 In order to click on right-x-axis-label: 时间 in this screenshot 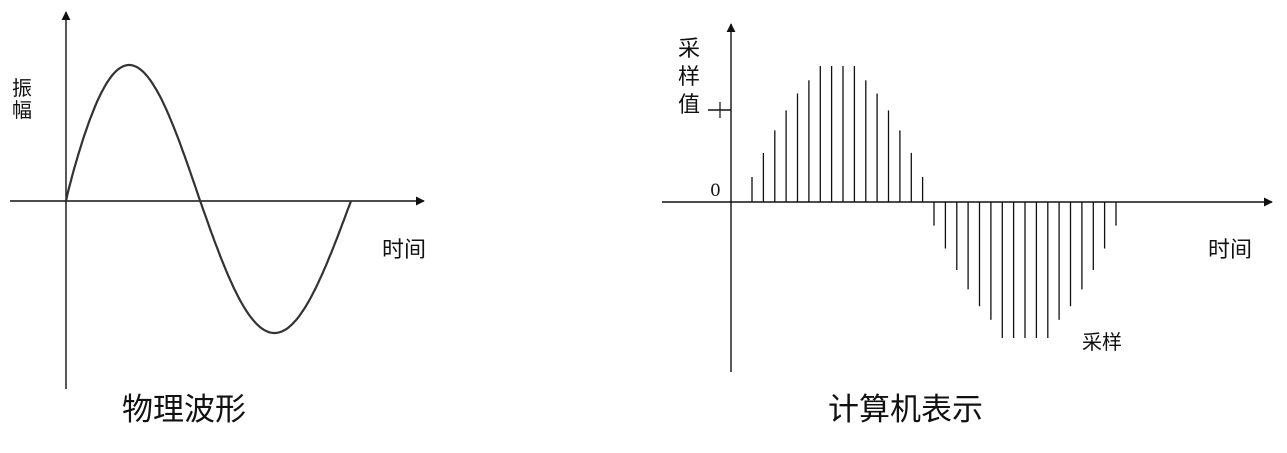, I will do `click(1230, 250)`.